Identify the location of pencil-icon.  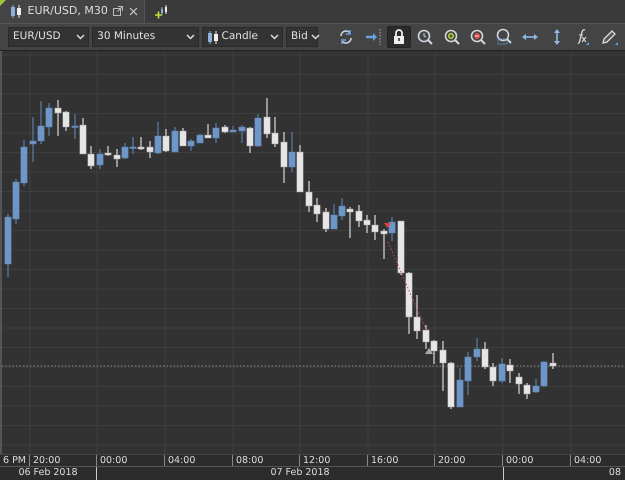
(609, 37).